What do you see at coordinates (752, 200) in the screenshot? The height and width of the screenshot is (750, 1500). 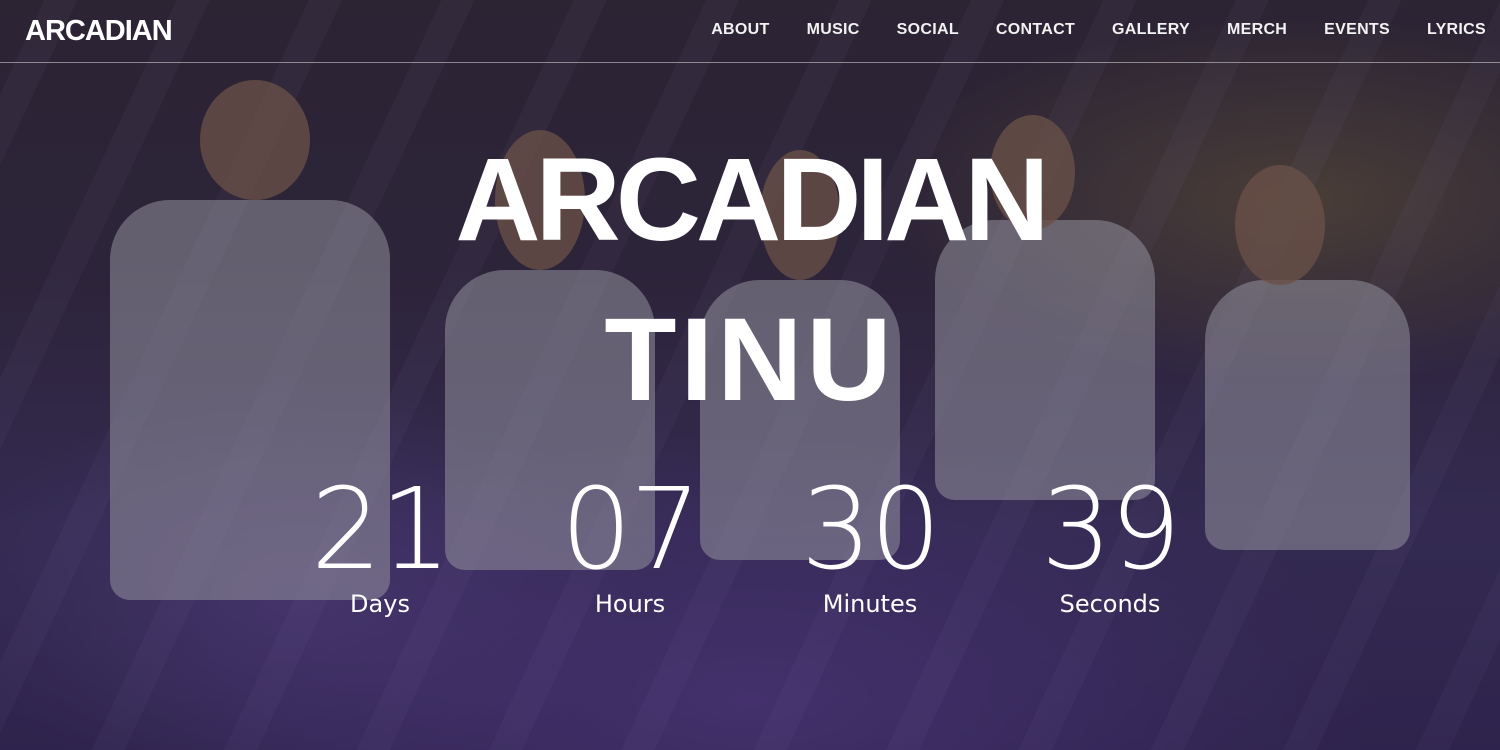 I see `hero-band-logo: ARCADIAN` at bounding box center [752, 200].